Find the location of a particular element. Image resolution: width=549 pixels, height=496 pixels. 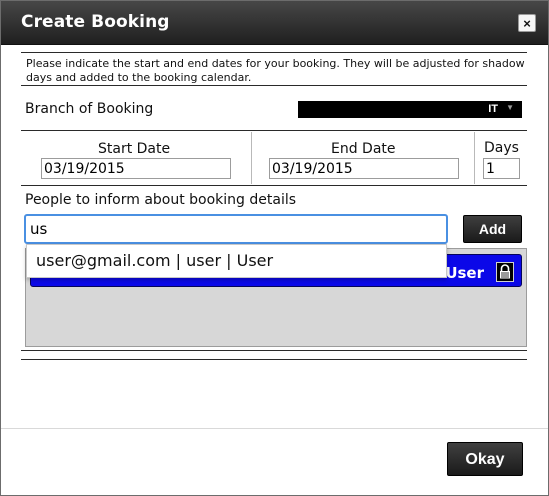

people-search-input is located at coordinates (236, 229).